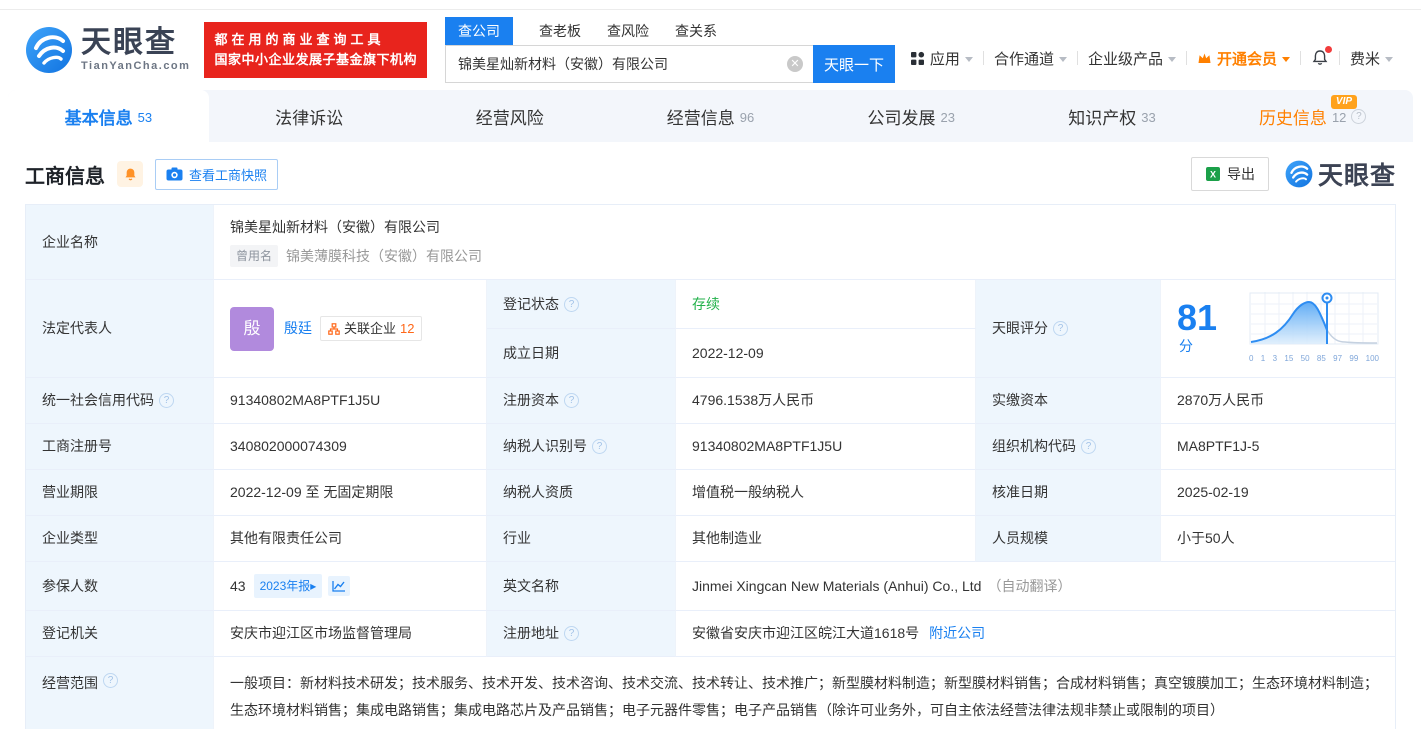 The height and width of the screenshot is (729, 1421). I want to click on top-nav: 应用 合作通道 企业级产品 开通会员 费米, so click(1151, 57).